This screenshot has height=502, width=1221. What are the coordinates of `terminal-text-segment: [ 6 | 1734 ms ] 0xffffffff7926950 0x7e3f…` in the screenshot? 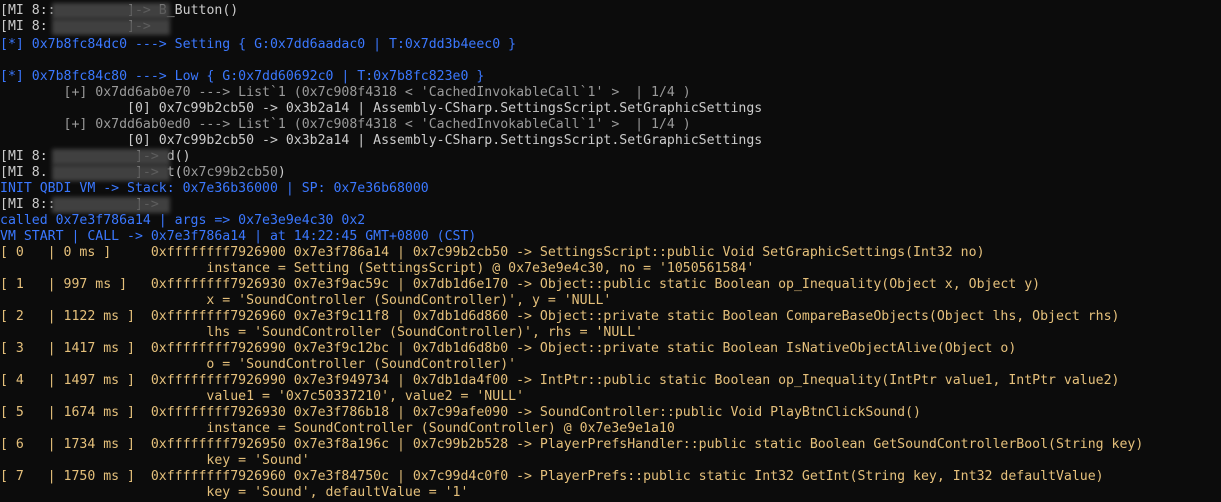 It's located at (572, 444).